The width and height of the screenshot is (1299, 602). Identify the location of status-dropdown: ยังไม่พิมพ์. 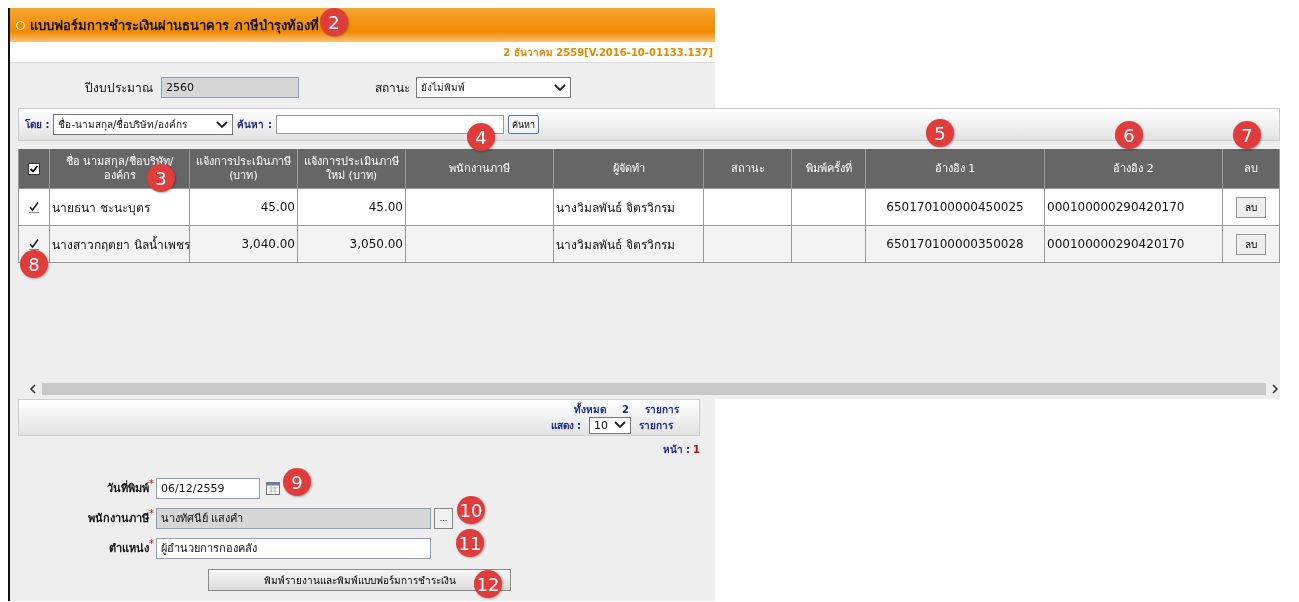
(493, 87).